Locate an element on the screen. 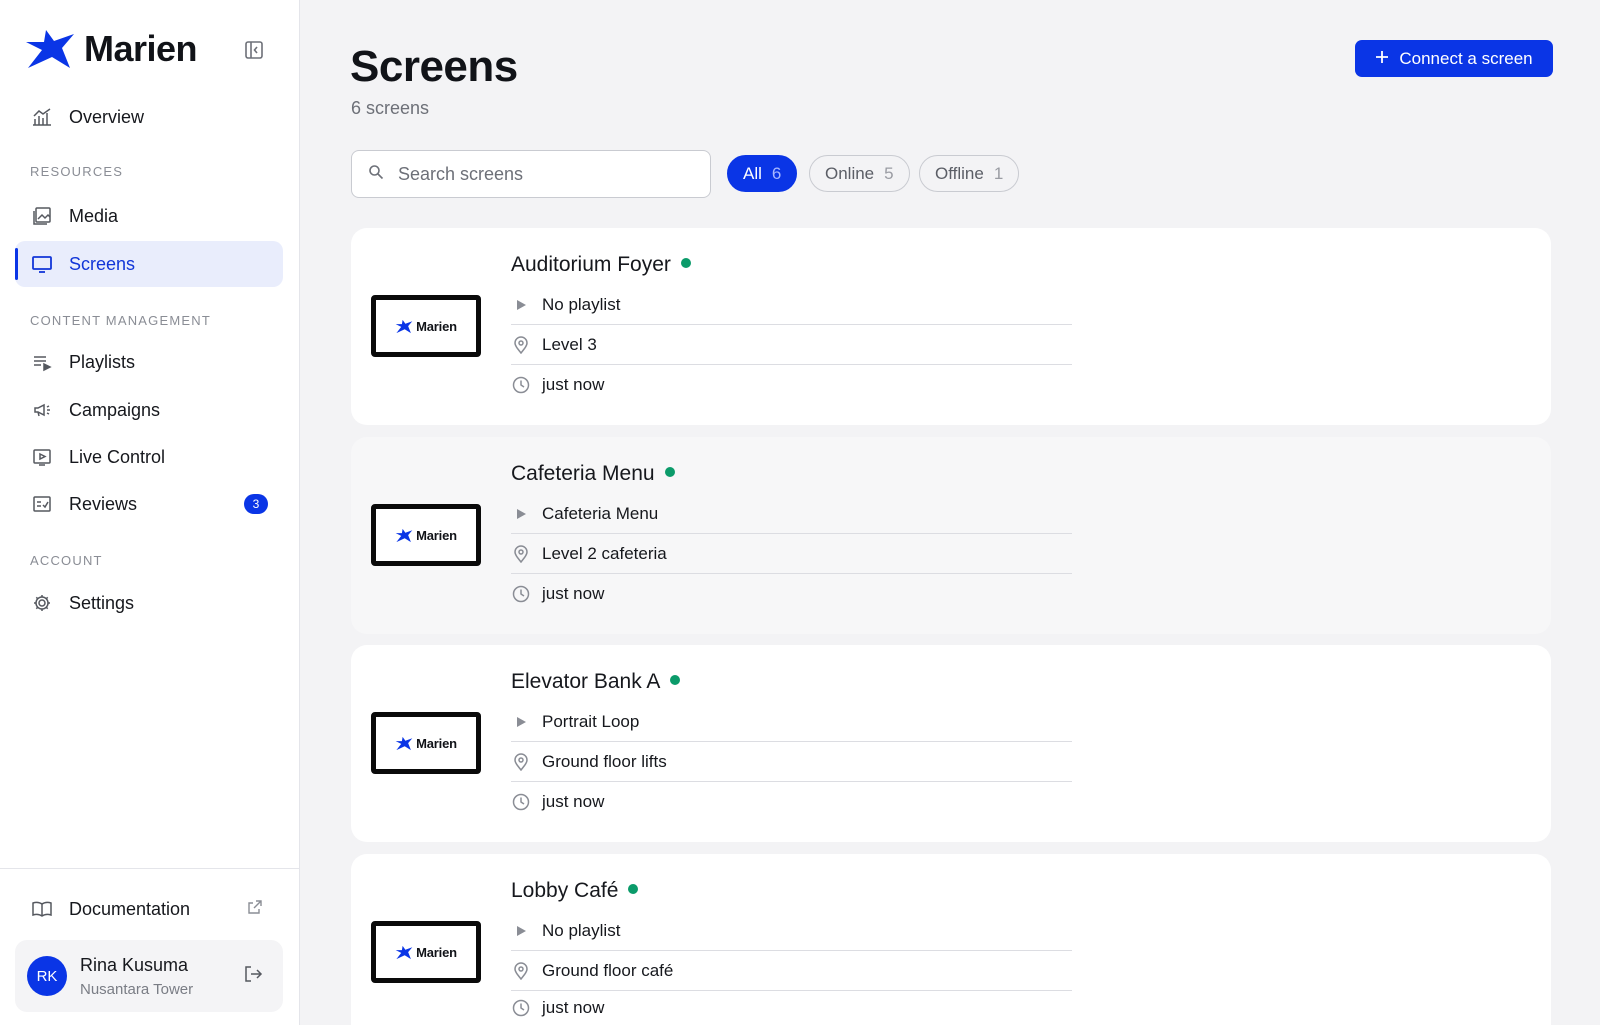 Image resolution: width=1600 pixels, height=1025 pixels. search-box is located at coordinates (531, 174).